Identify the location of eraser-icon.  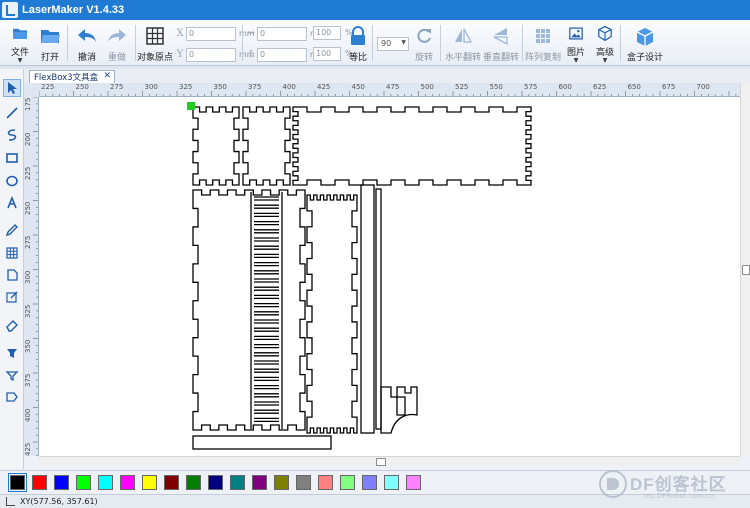
(12, 326).